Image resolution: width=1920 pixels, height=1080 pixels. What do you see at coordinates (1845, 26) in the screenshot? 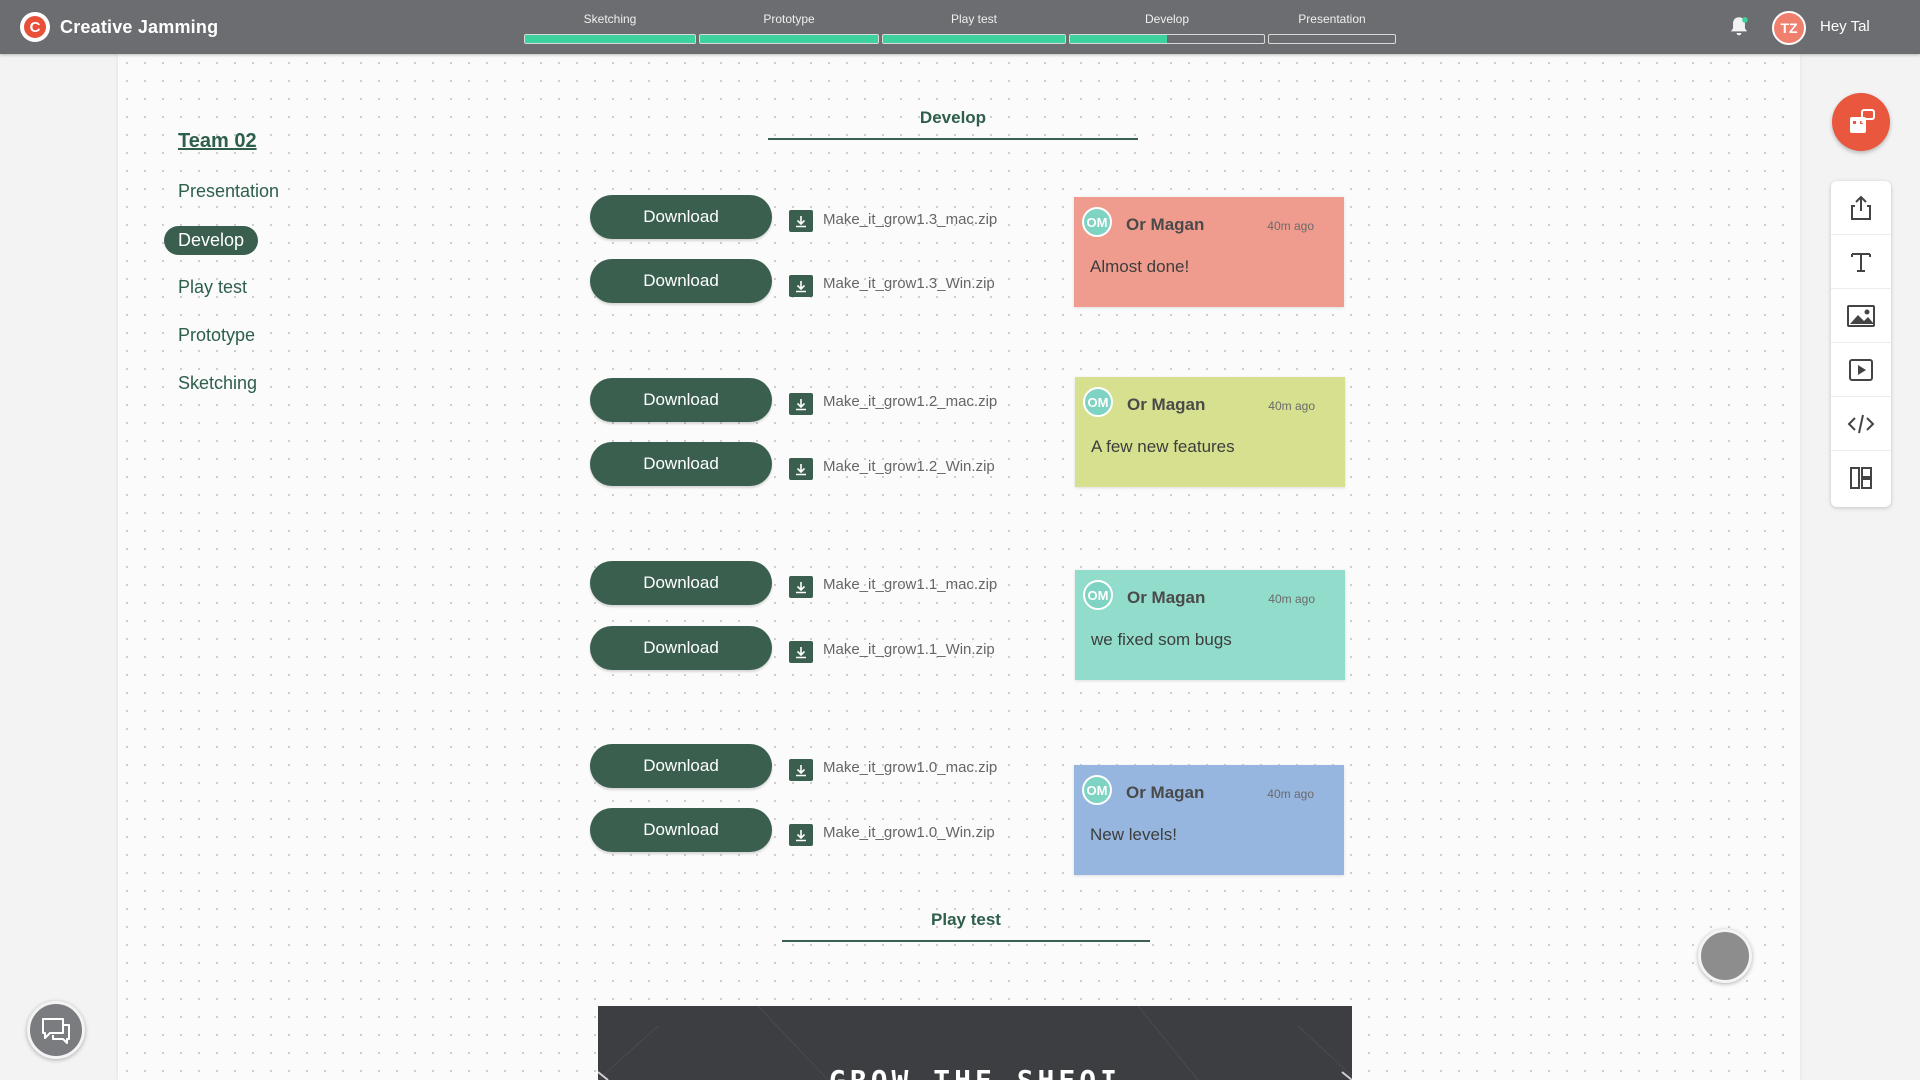
I see `user-greeting: Hey Tal` at bounding box center [1845, 26].